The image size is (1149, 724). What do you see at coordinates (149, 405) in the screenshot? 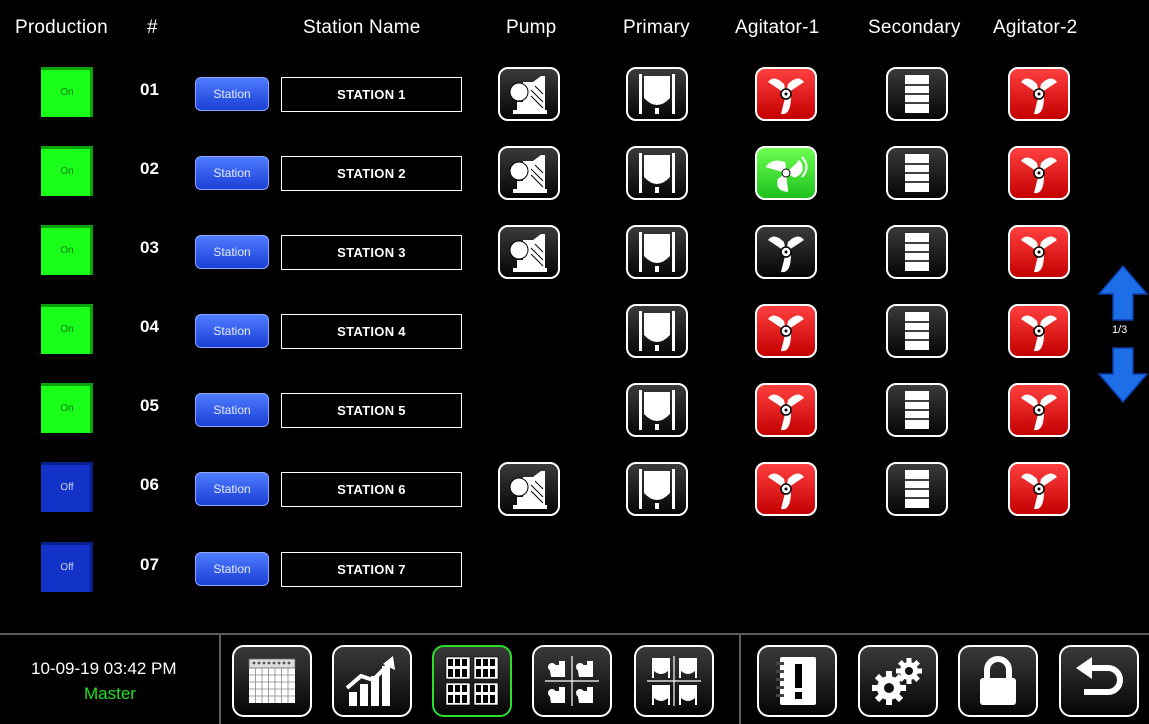
I see `station-number: 05` at bounding box center [149, 405].